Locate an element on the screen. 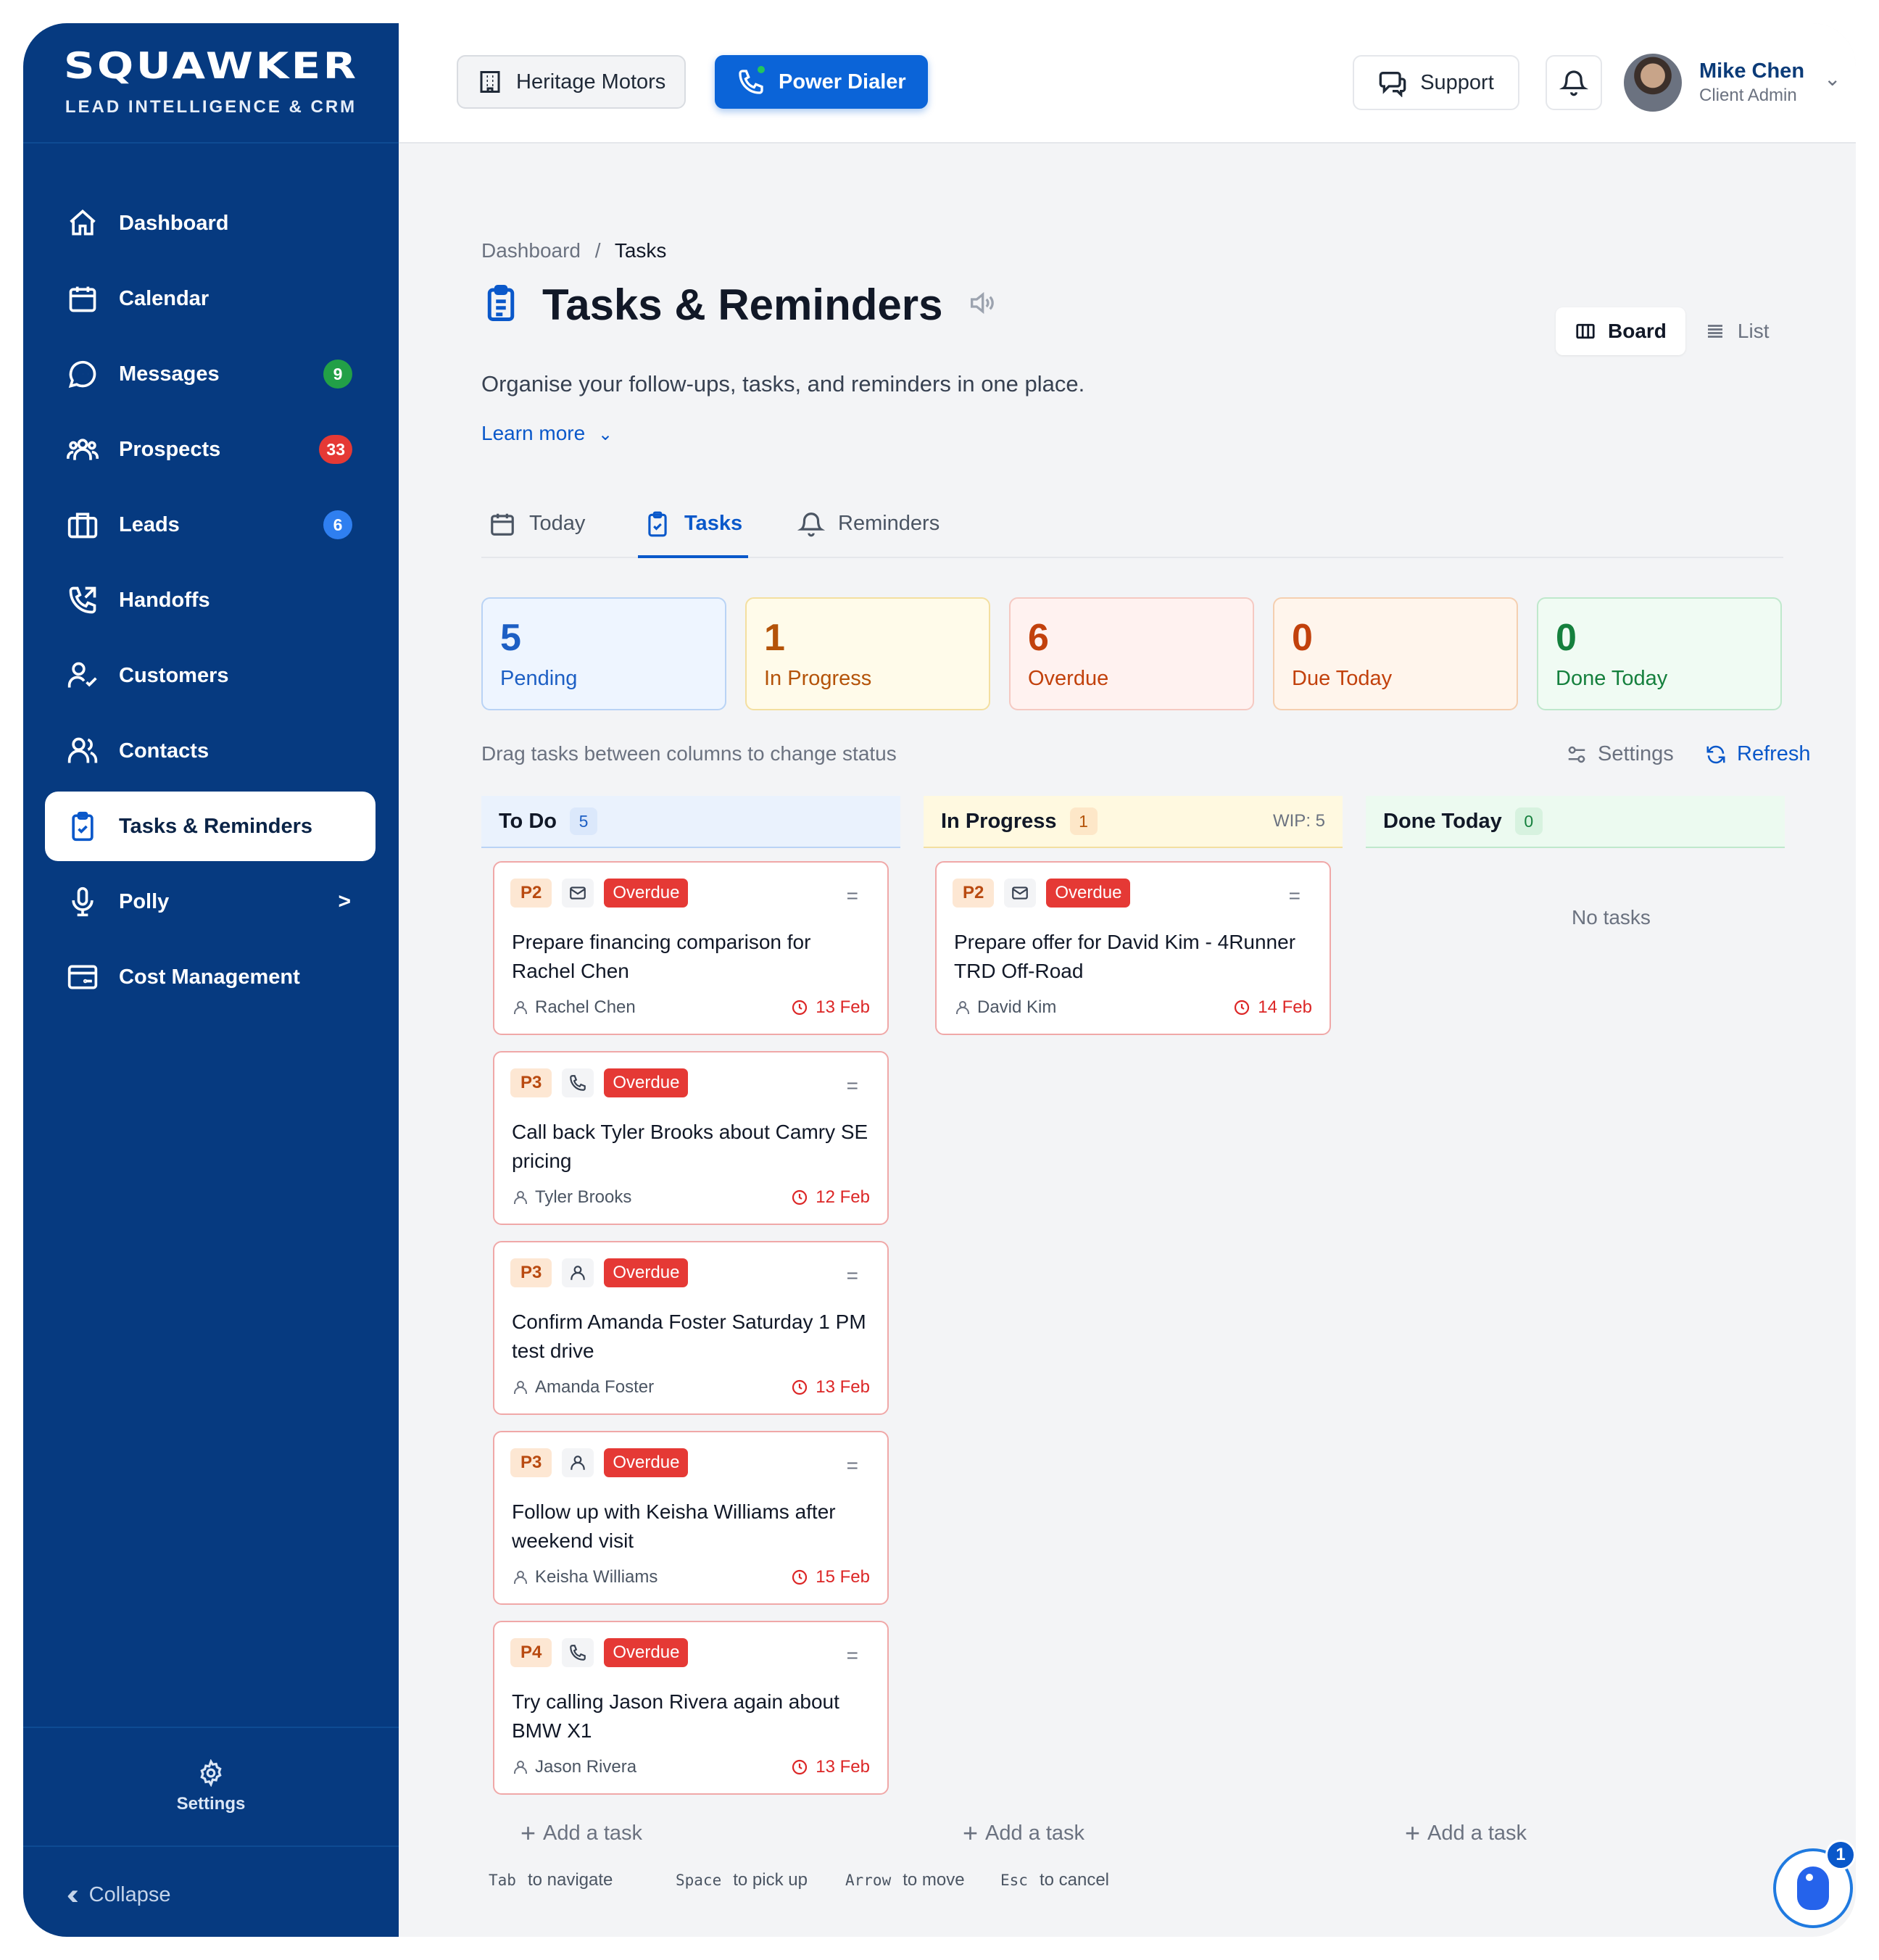 This screenshot has width=1879, height=1960. support-button: Support is located at coordinates (1436, 83).